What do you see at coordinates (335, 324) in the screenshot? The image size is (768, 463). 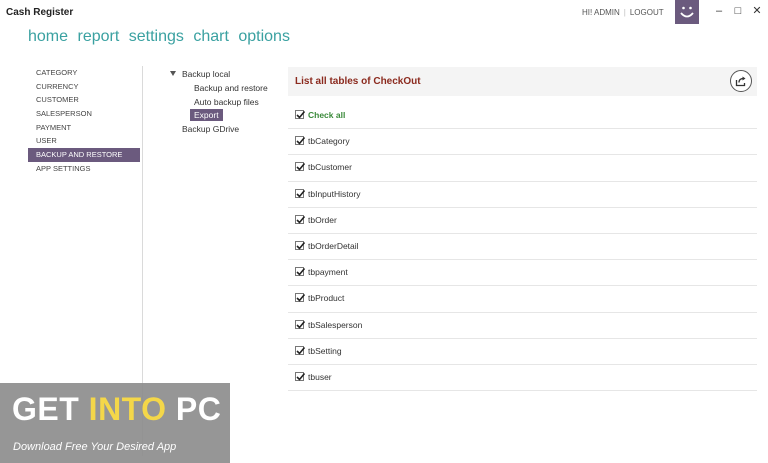 I see `table-name: tbSalesperson` at bounding box center [335, 324].